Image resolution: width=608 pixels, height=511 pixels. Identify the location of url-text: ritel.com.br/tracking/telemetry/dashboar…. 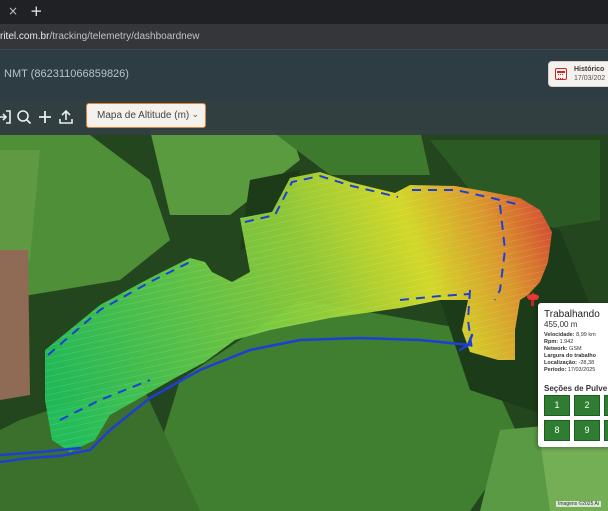
(100, 36).